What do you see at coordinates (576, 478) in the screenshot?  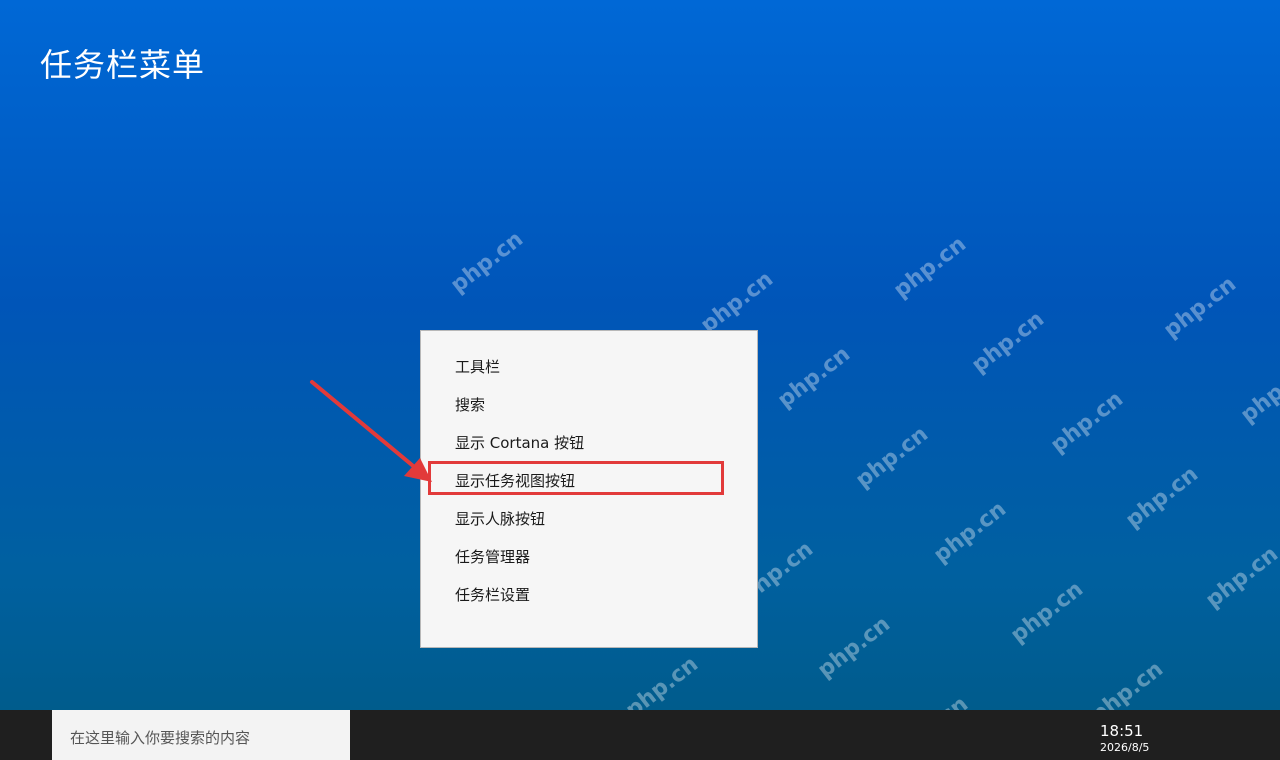 I see `highlight-annotation-box` at bounding box center [576, 478].